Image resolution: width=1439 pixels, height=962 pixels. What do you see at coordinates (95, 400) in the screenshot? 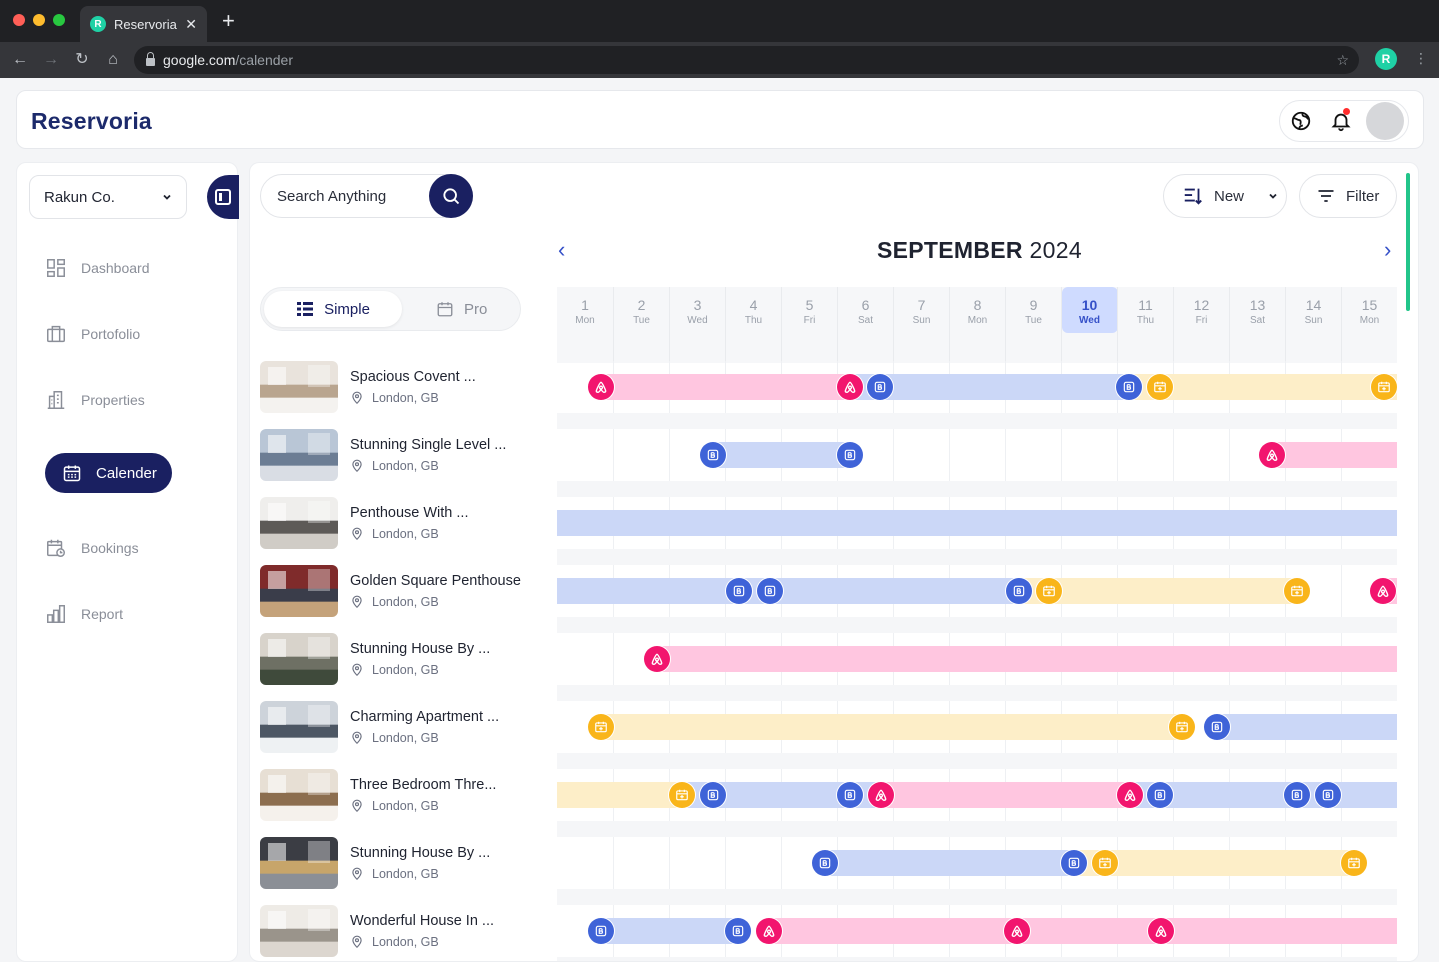
I see `sidebar-item-properties: Properties` at bounding box center [95, 400].